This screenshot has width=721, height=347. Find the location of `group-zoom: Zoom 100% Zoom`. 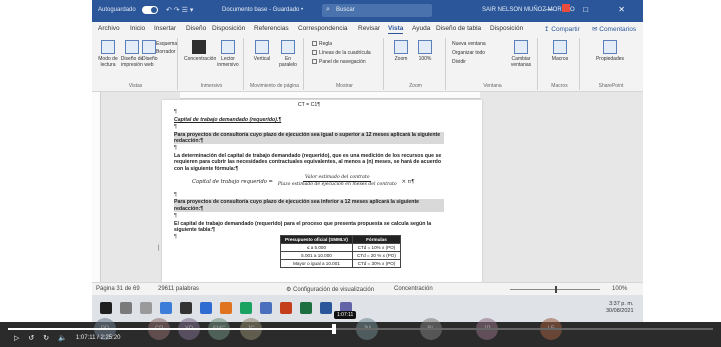

group-zoom: Zoom 100% Zoom is located at coordinates (416, 64).